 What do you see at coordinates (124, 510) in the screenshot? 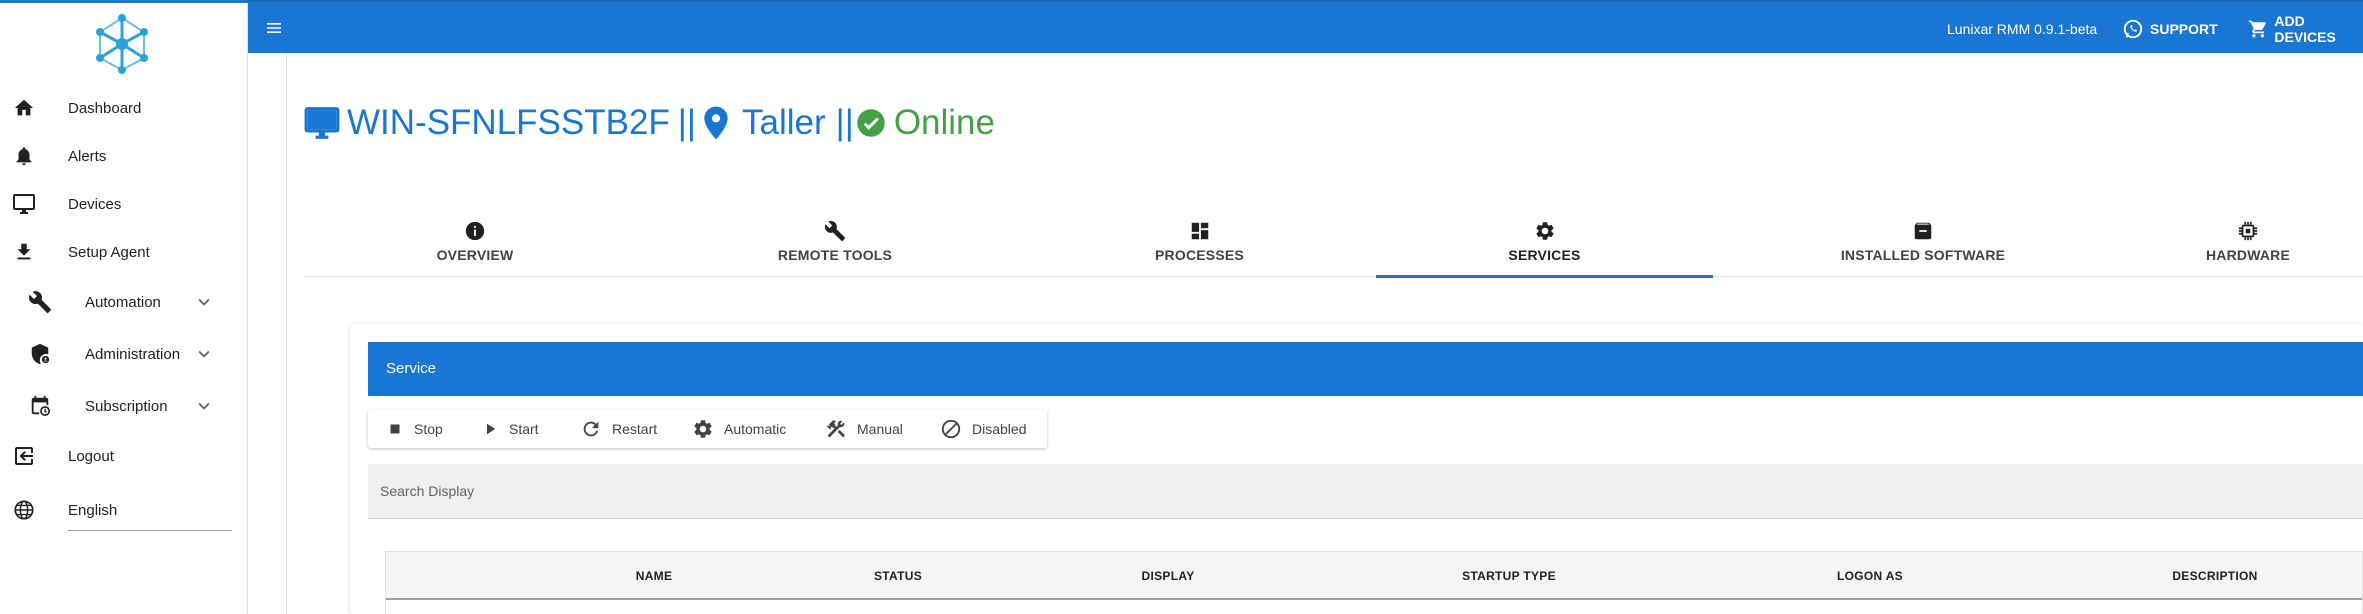
I see `language-selector: English` at bounding box center [124, 510].